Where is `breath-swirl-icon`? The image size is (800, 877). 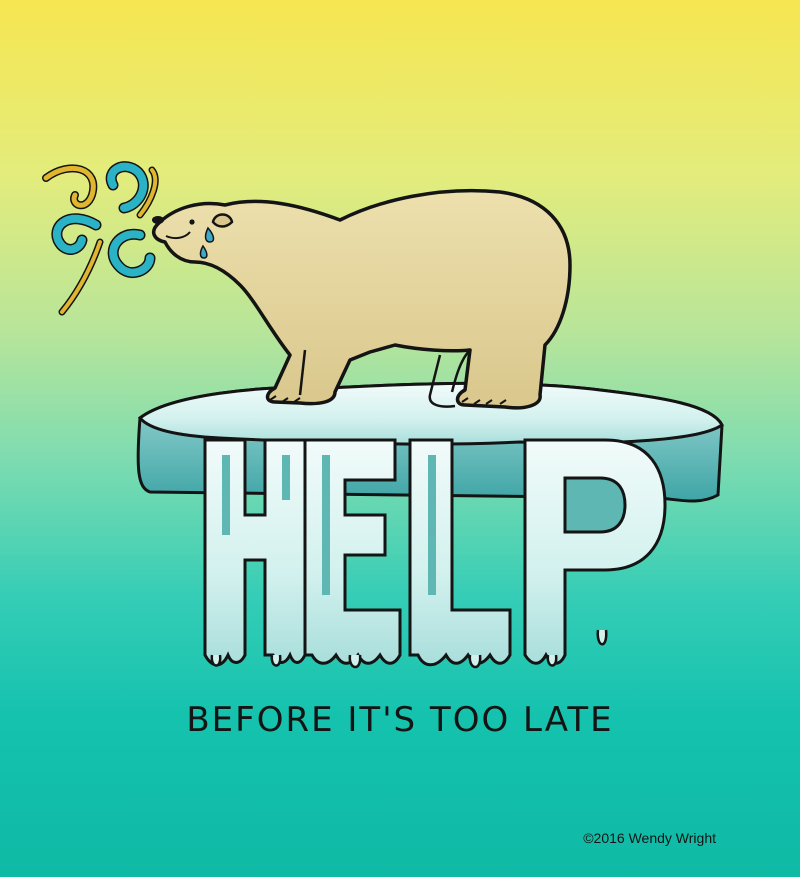 breath-swirl-icon is located at coordinates (100, 238).